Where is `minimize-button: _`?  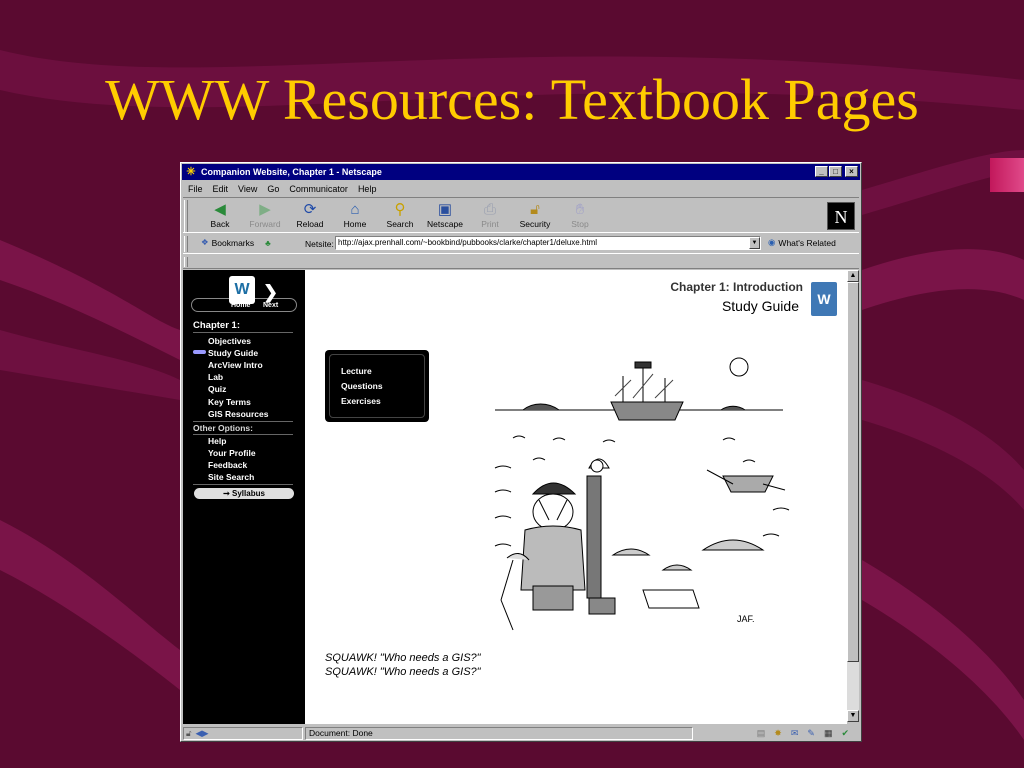 minimize-button: _ is located at coordinates (821, 171).